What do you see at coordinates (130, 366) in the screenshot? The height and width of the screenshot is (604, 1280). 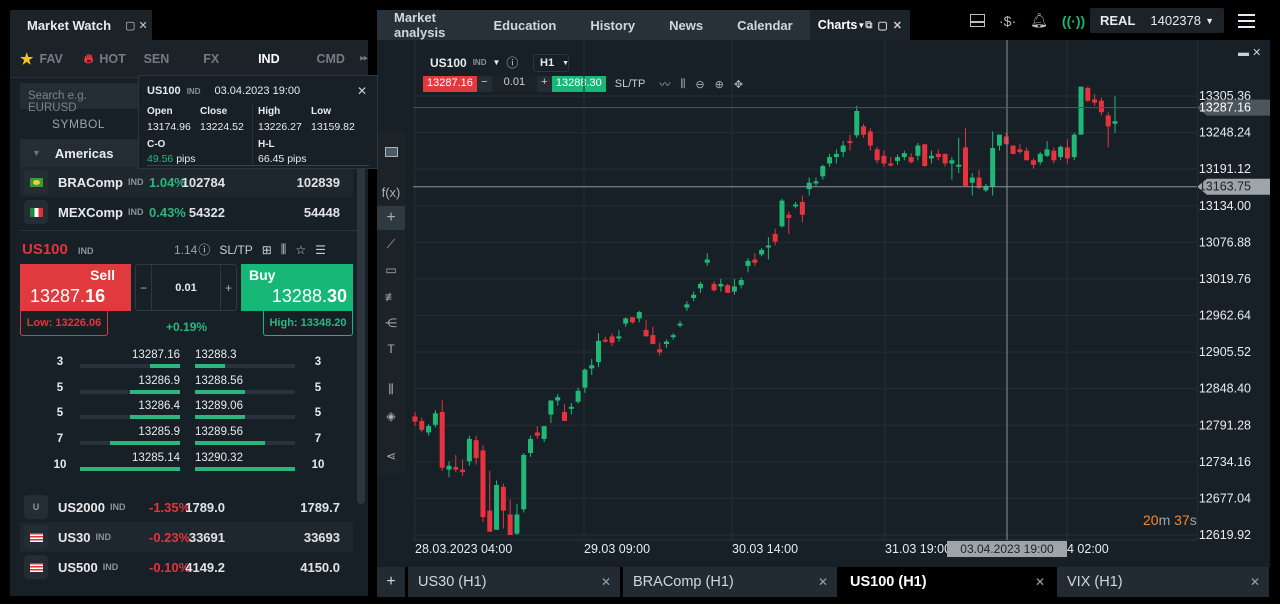 I see `bid-volume-bar` at bounding box center [130, 366].